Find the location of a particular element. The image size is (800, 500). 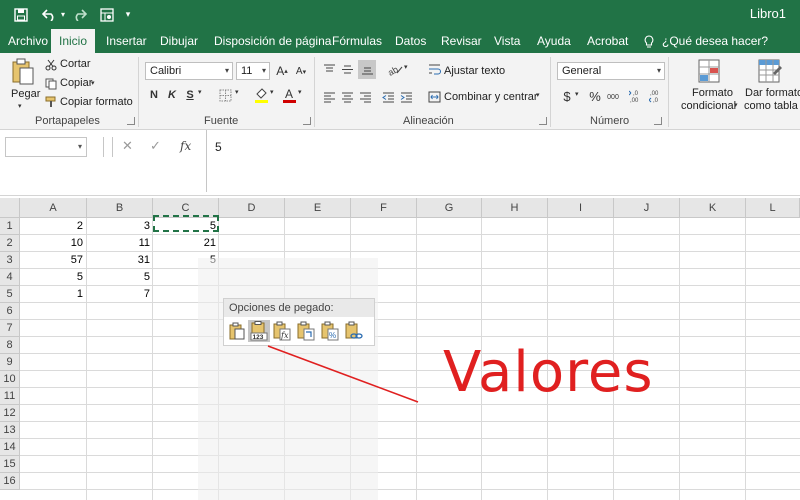

paste-transpose-icon is located at coordinates (306, 331).